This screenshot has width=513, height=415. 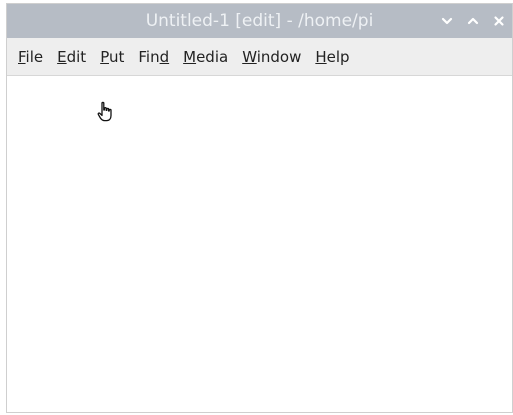 I want to click on menu-find-mnemonic: d, so click(x=164, y=56).